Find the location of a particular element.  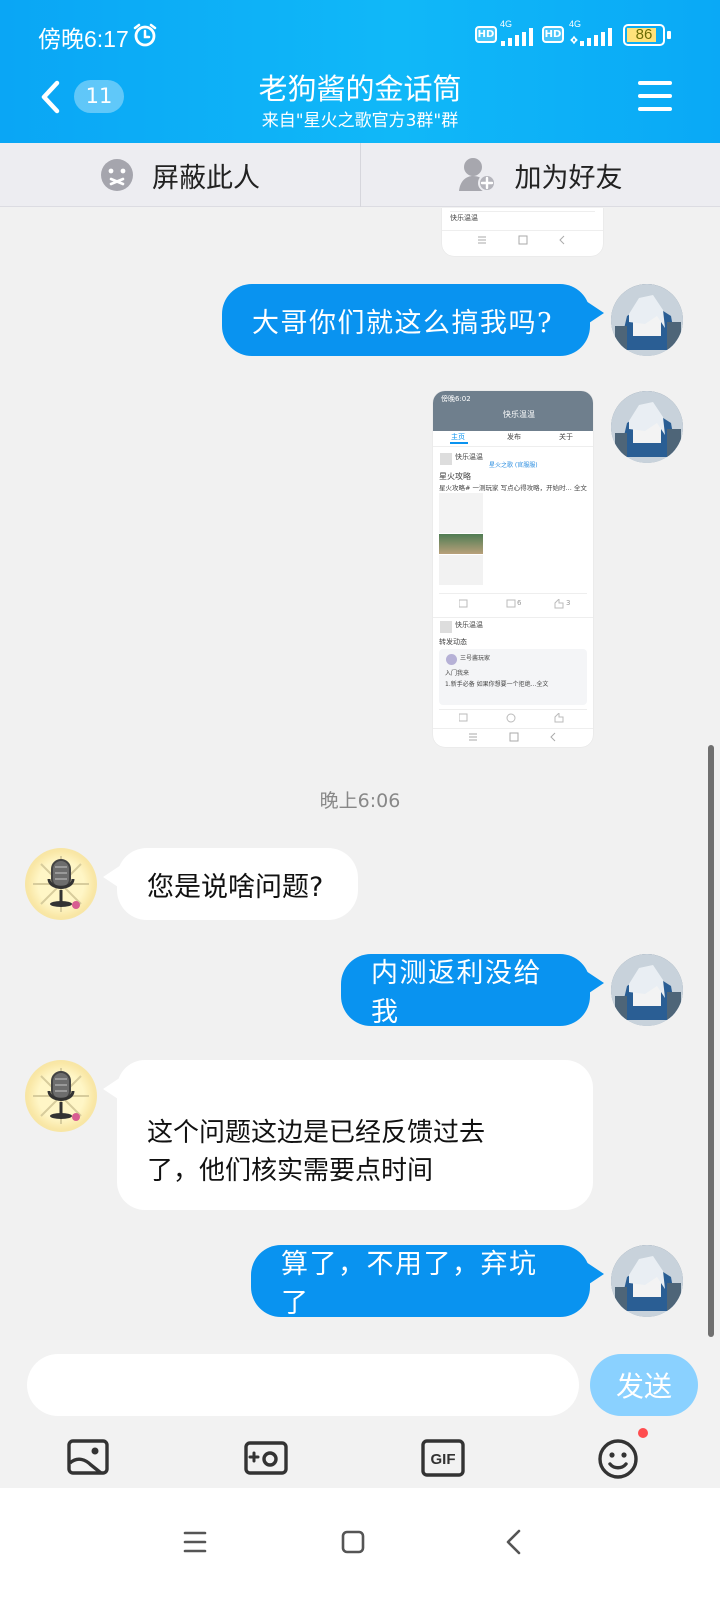

preview-post2-actions is located at coordinates (511, 718).